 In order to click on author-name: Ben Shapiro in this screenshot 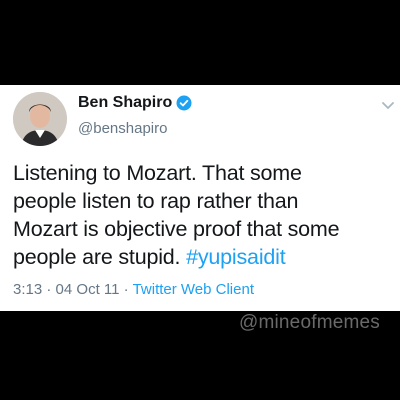, I will do `click(125, 103)`.